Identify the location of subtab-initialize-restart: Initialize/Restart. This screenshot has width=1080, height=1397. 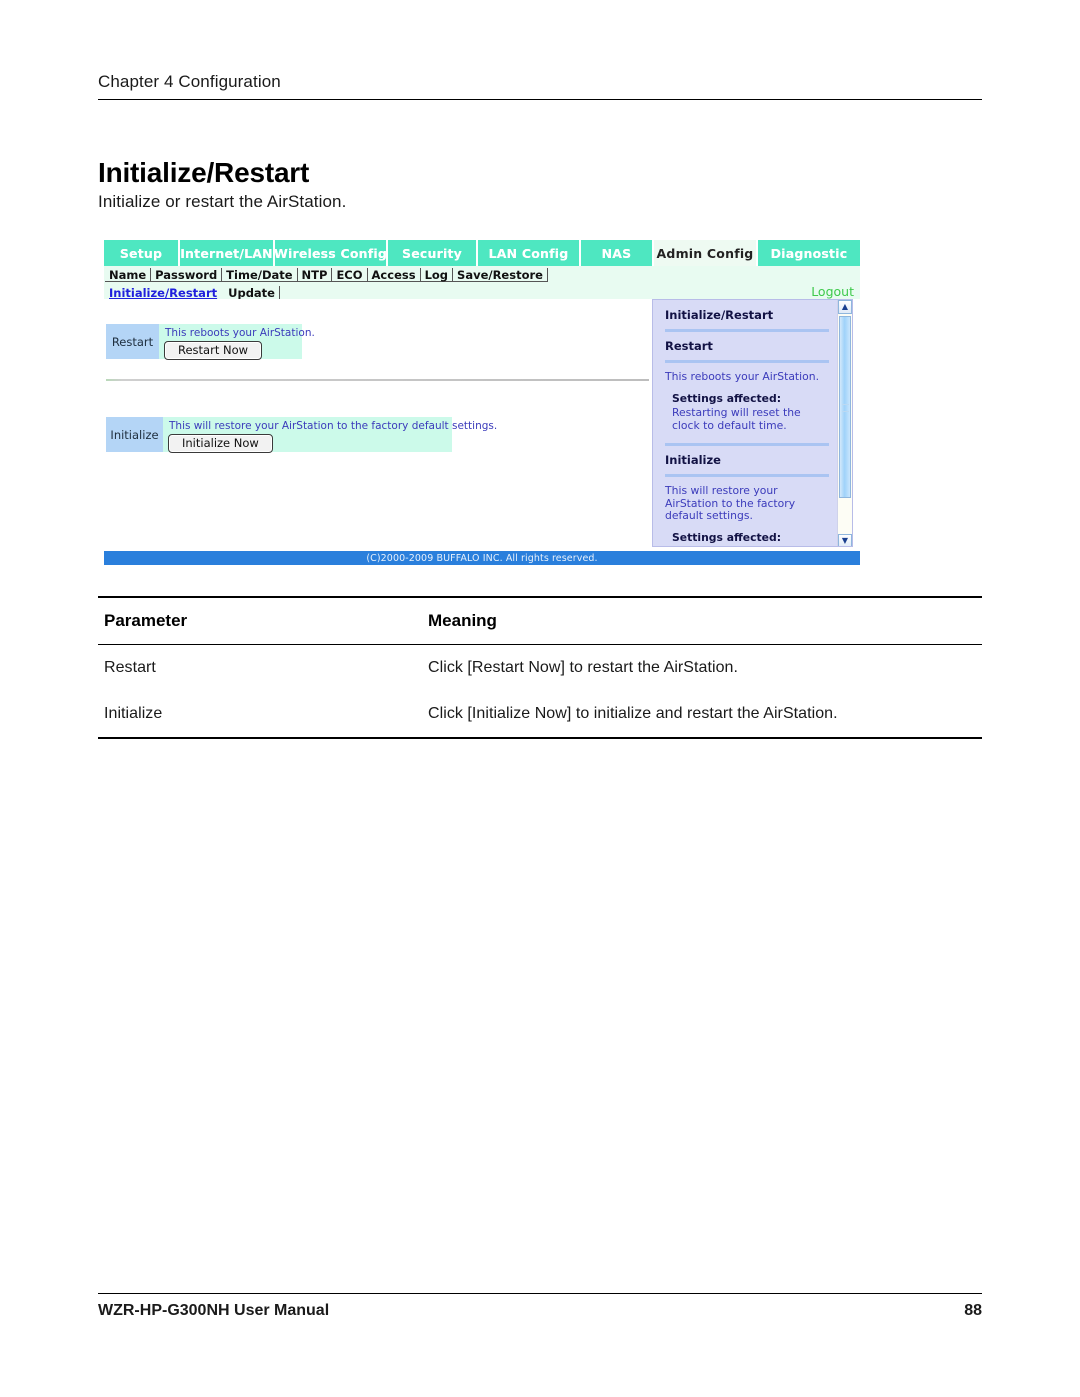
(162, 293).